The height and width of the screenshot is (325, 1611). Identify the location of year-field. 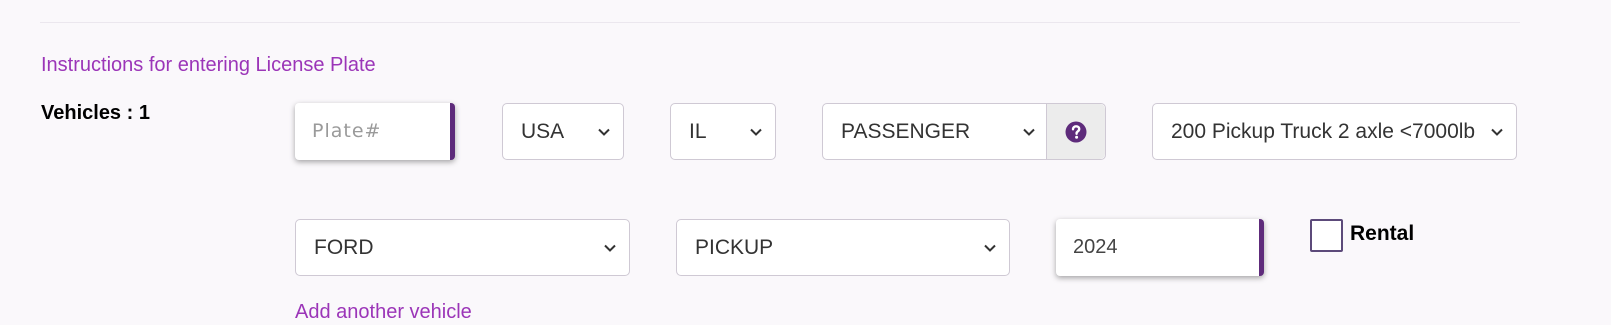
(1160, 247).